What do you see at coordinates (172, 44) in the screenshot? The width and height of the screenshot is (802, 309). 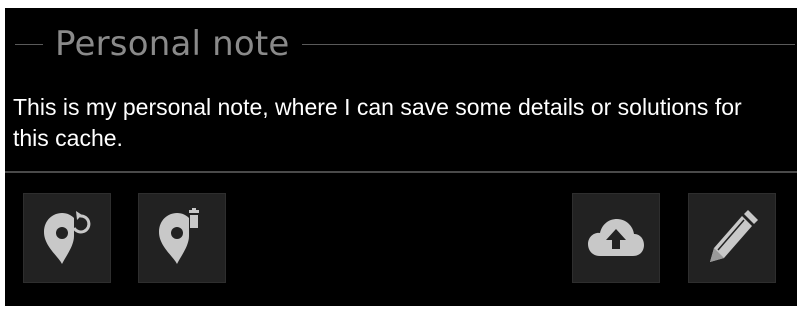 I see `section-title: Personal note` at bounding box center [172, 44].